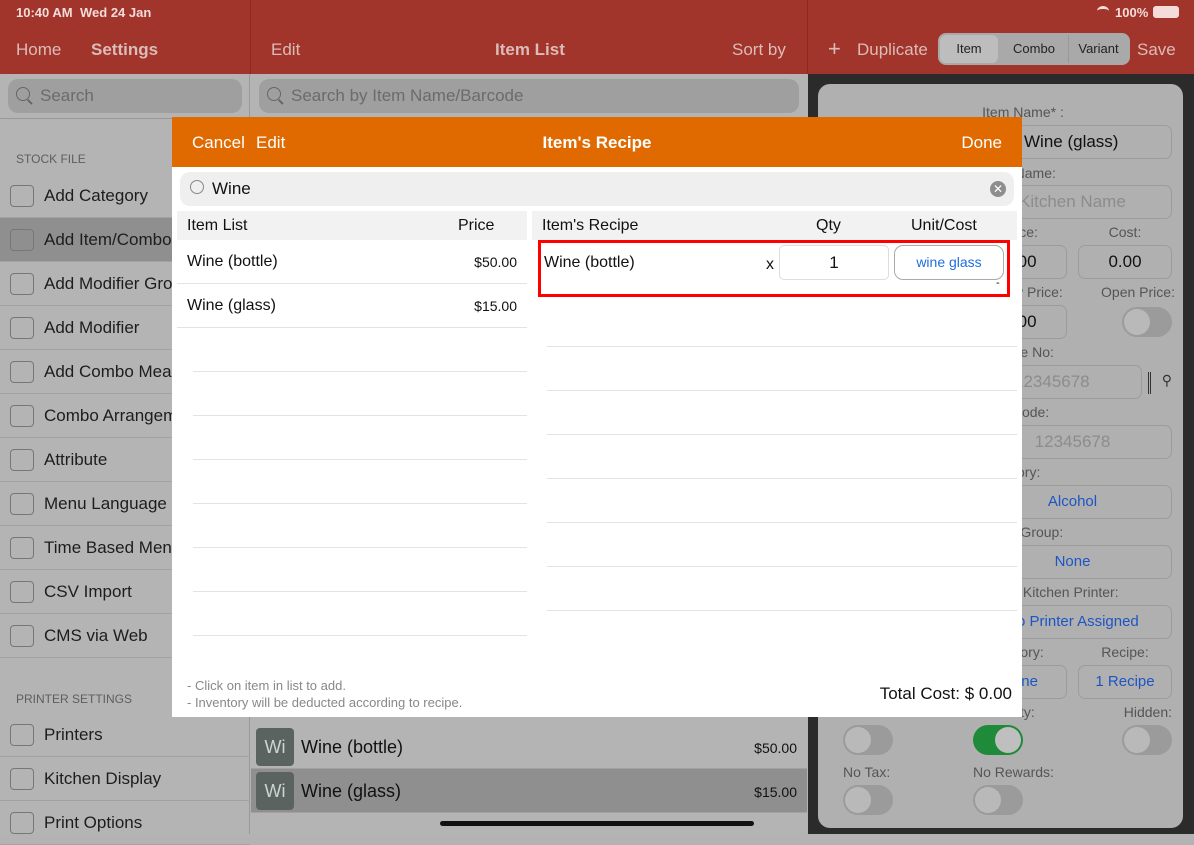  What do you see at coordinates (1138, 292) in the screenshot?
I see `open-price-label: Open Price:` at bounding box center [1138, 292].